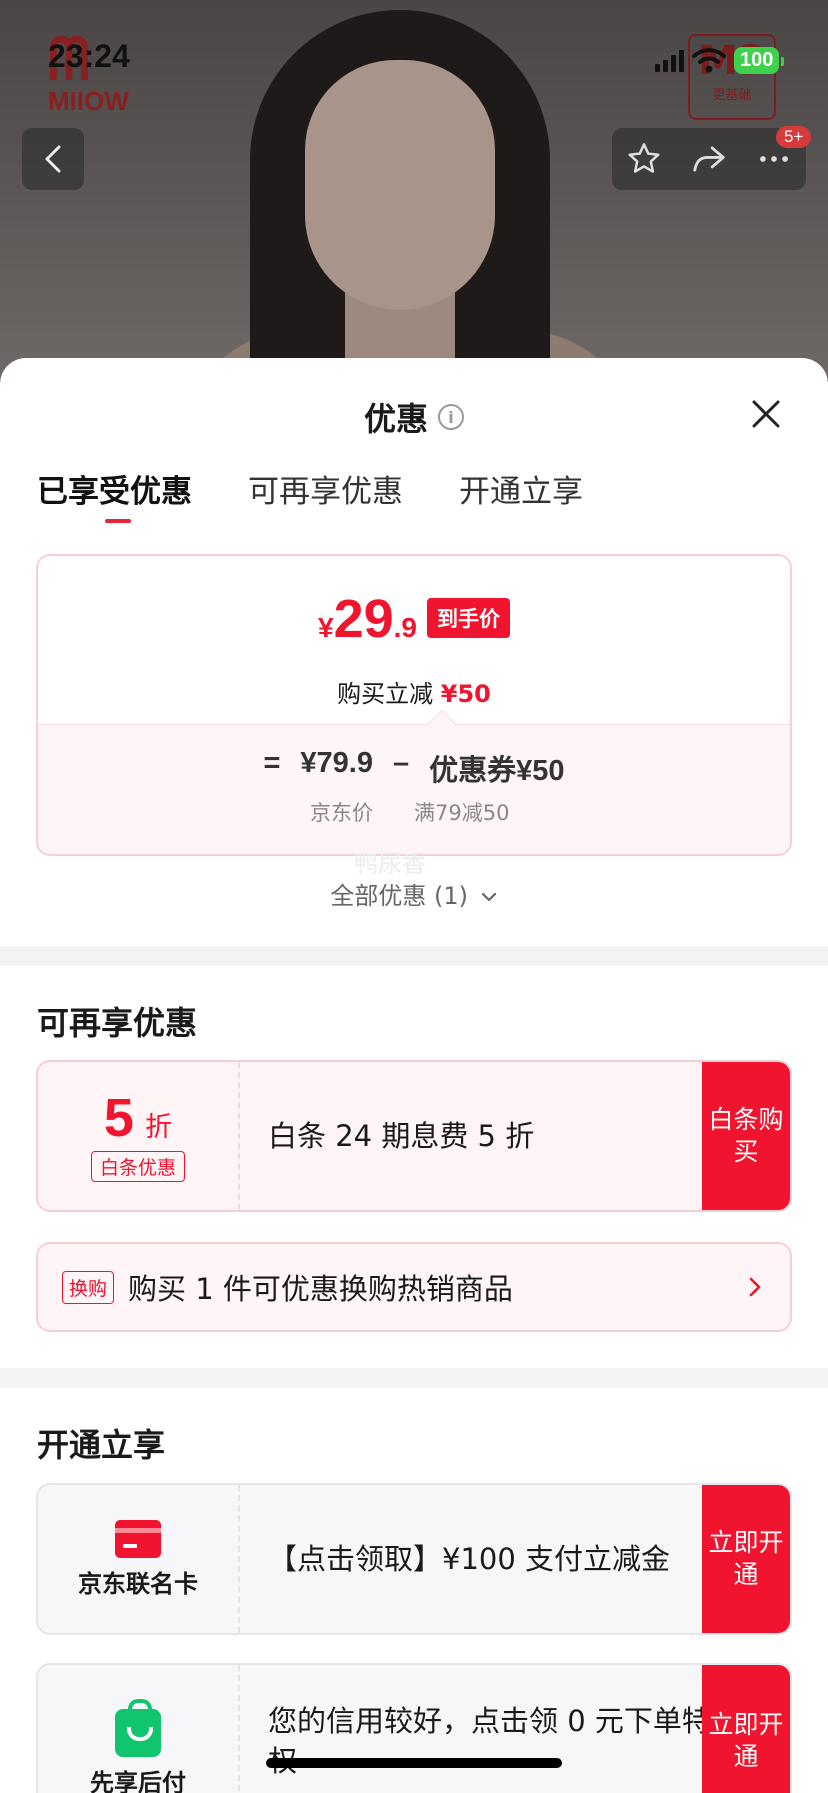 Image resolution: width=828 pixels, height=1793 pixels. What do you see at coordinates (794, 137) in the screenshot?
I see `message-count-badge: 5+` at bounding box center [794, 137].